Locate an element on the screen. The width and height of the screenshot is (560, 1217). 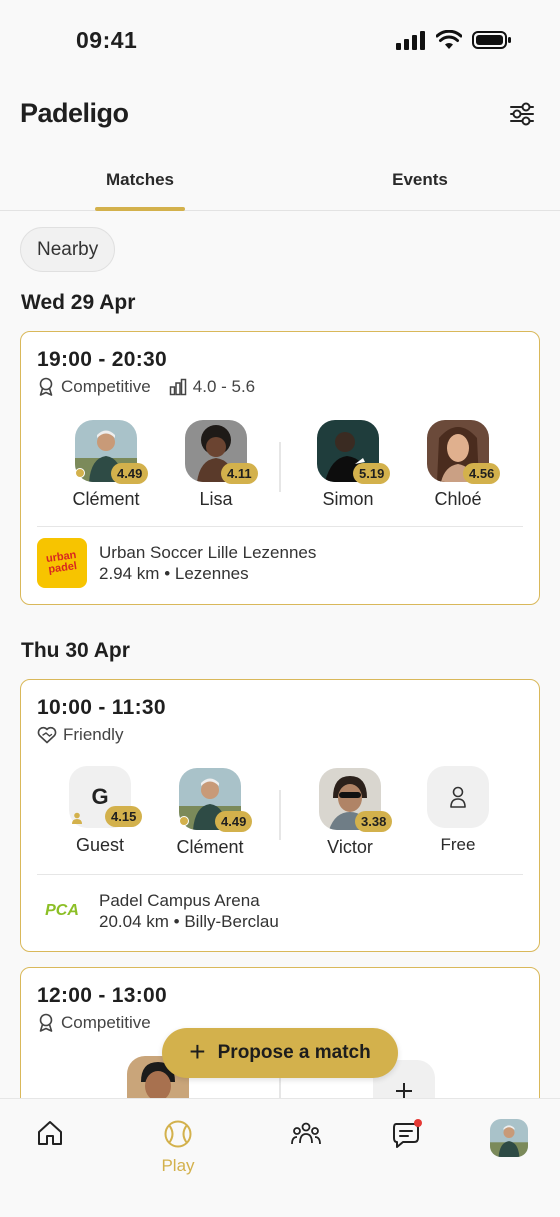
nav-home is located at coordinates (50, 1135).